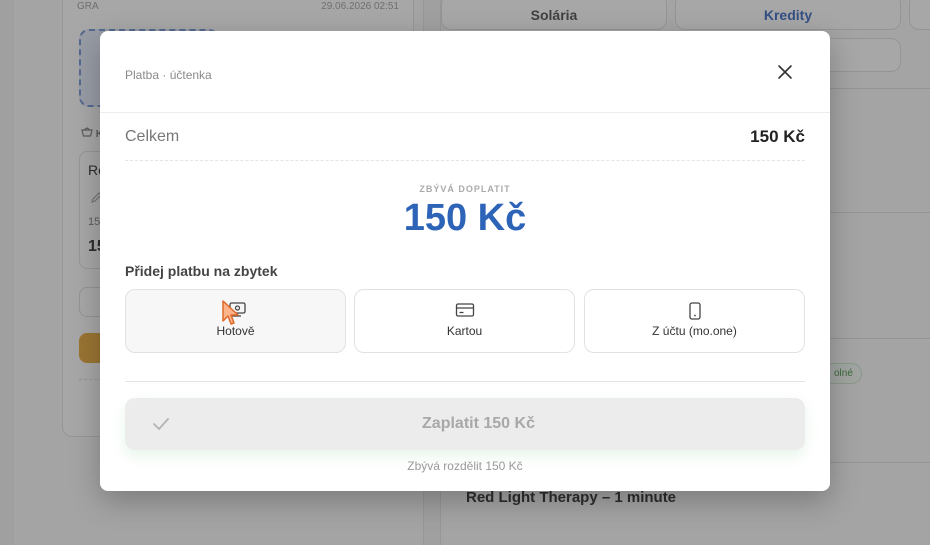  I want to click on phone-icon, so click(694, 311).